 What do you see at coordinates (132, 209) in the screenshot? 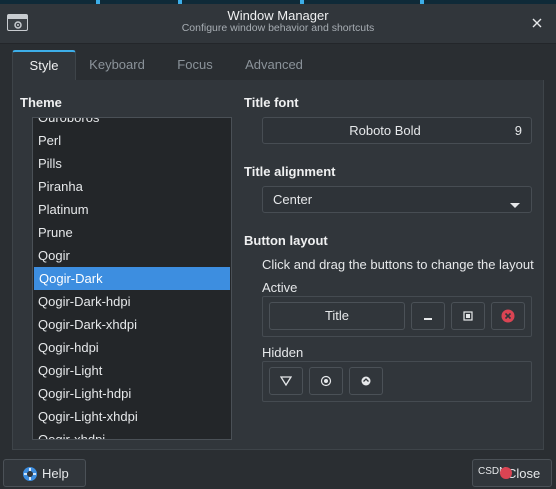
I see `theme-item: Platinum` at bounding box center [132, 209].